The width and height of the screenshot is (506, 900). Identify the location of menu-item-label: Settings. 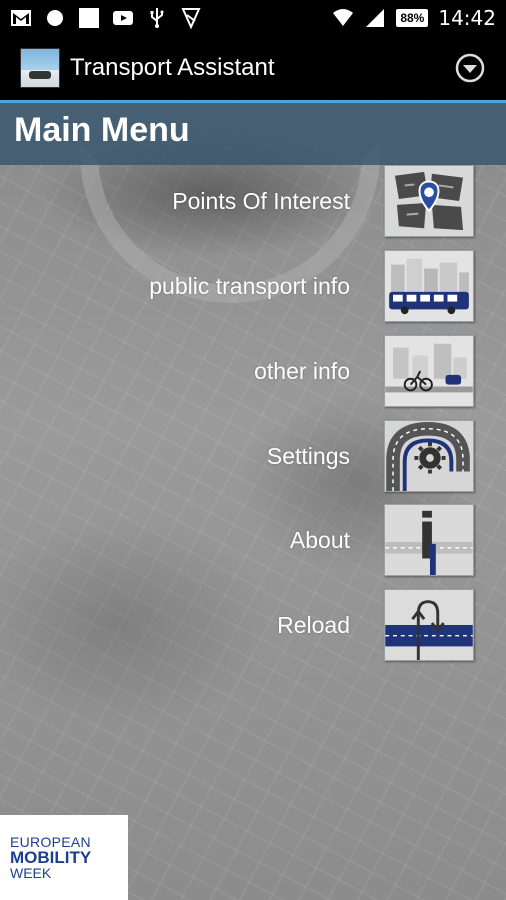
(308, 455).